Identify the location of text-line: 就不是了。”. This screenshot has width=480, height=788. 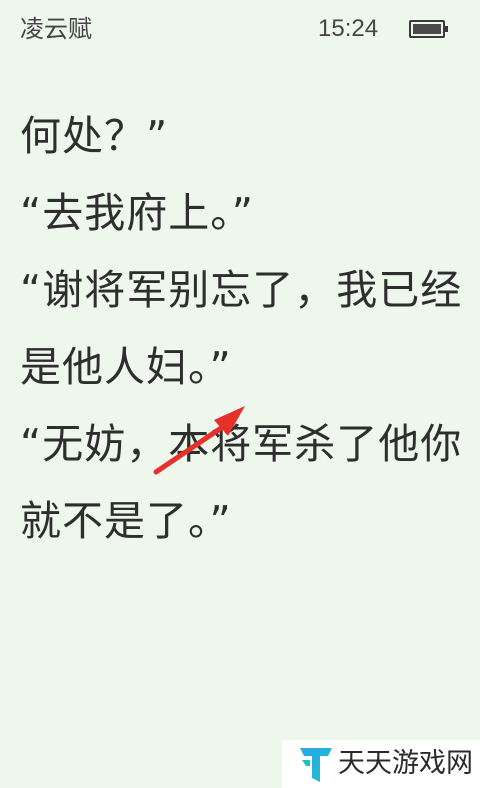
(126, 521).